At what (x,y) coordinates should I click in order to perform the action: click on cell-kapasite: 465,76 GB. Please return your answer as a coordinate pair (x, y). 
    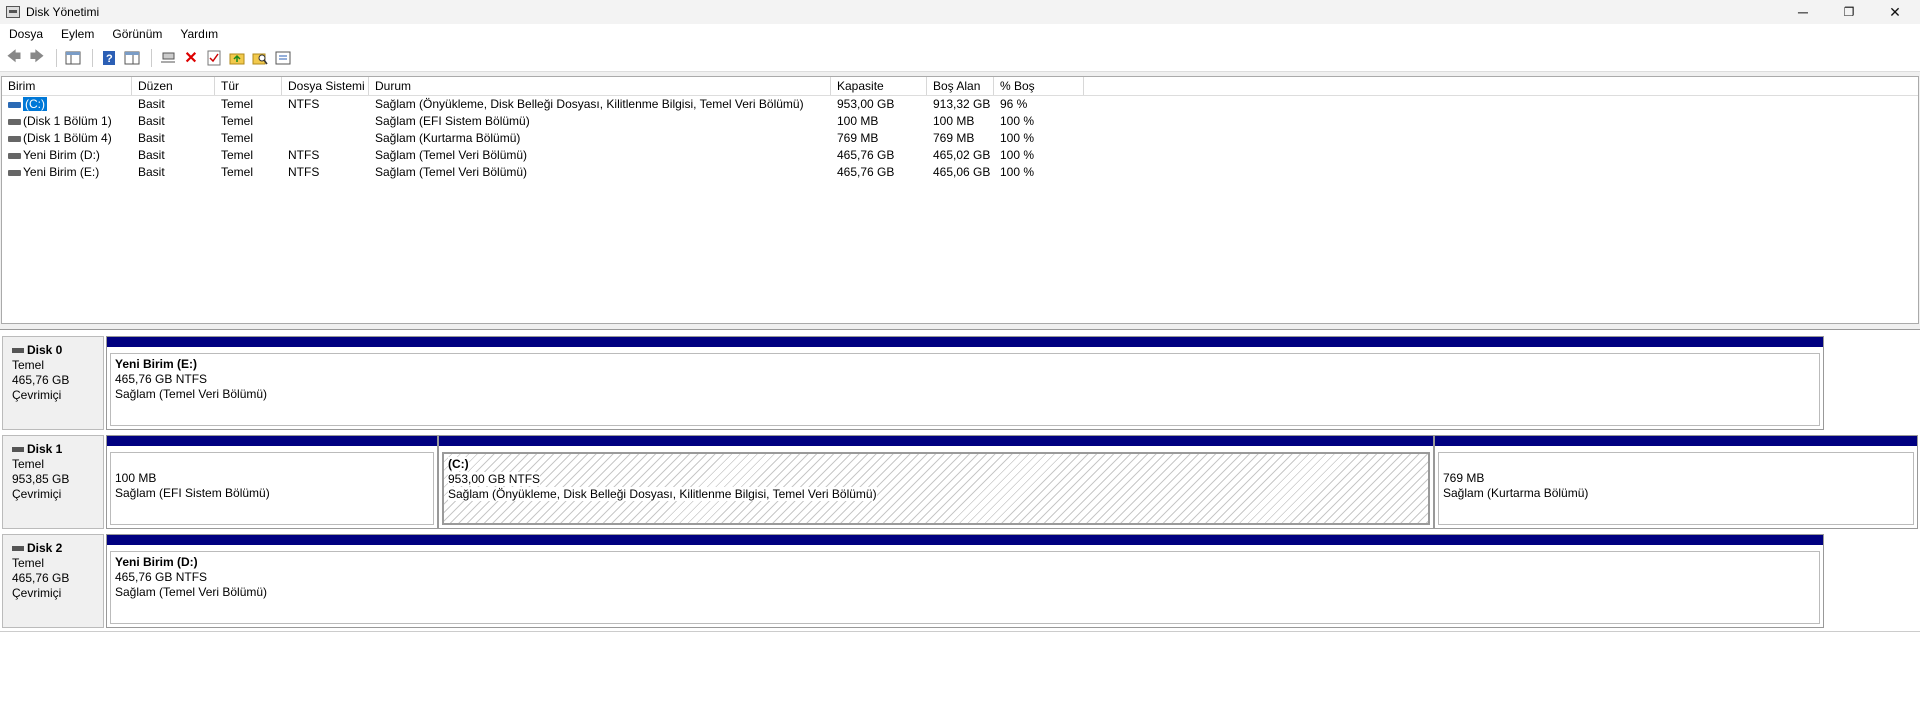
    Looking at the image, I should click on (866, 172).